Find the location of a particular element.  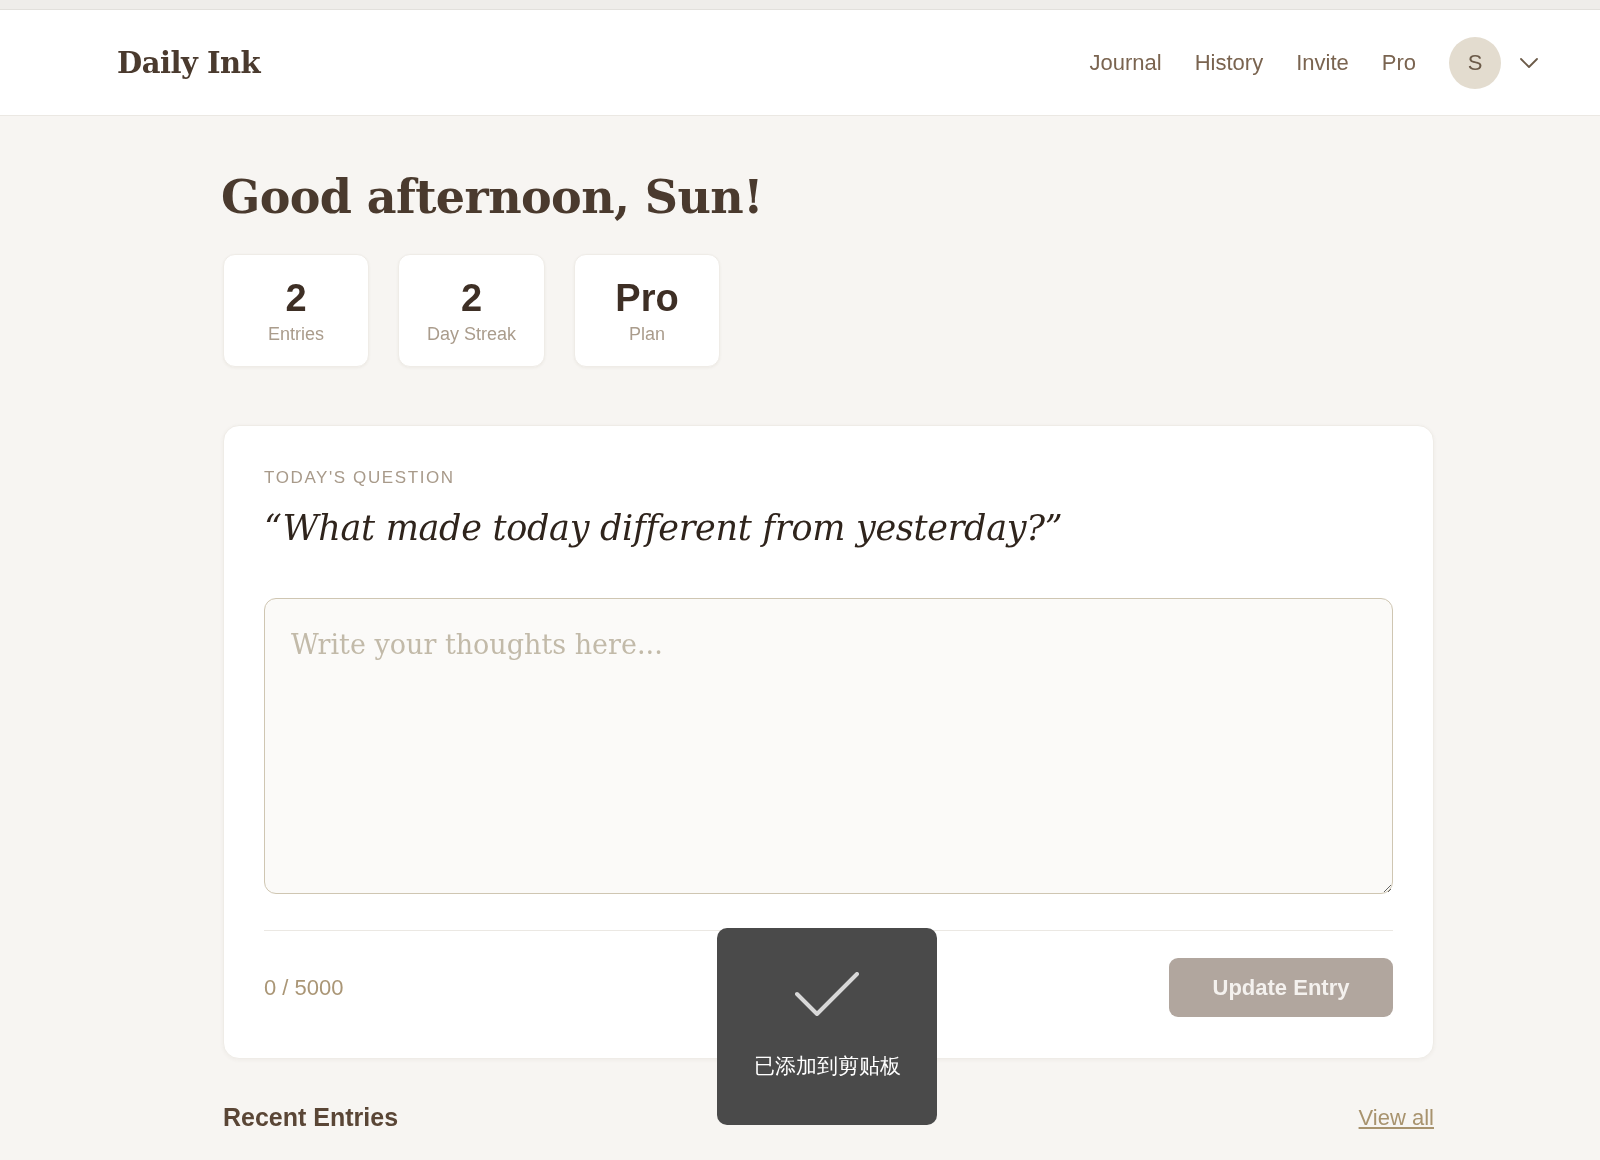

section-heading: Recent Entries is located at coordinates (311, 1117).